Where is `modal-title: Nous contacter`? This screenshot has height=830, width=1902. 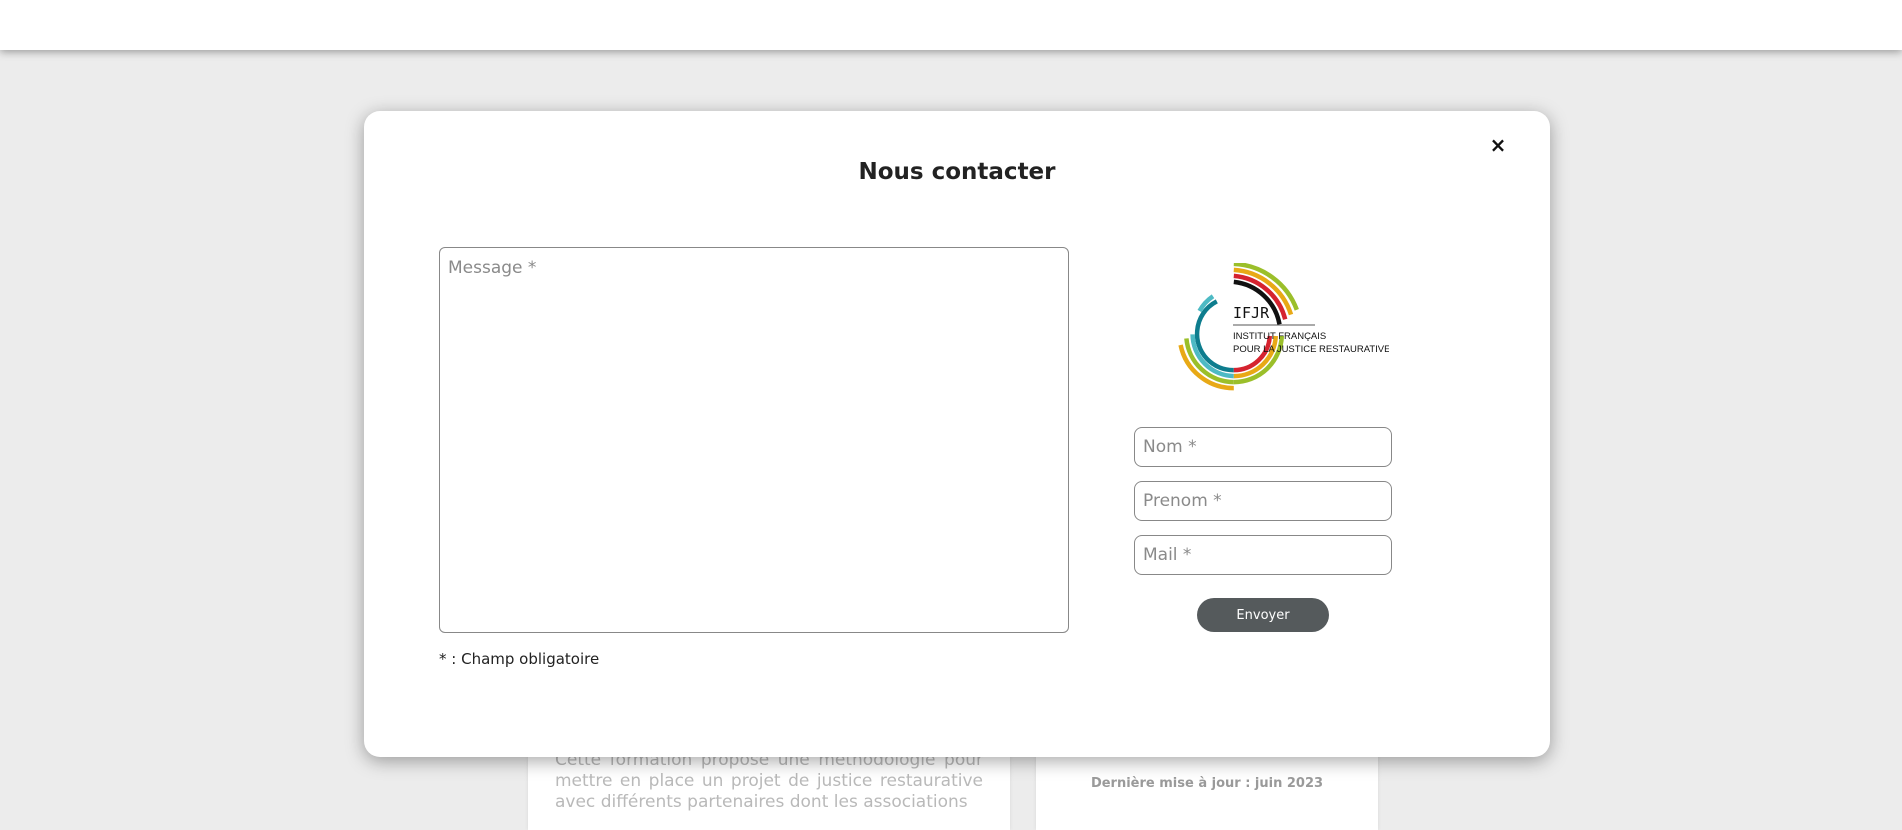
modal-title: Nous contacter is located at coordinates (957, 172).